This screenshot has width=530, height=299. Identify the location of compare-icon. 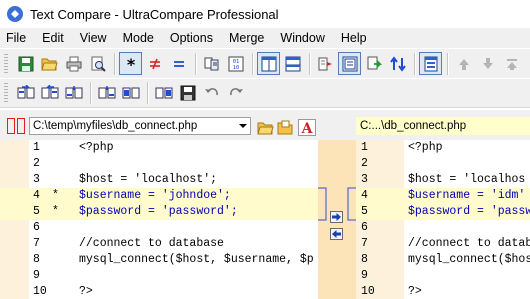
(211, 63).